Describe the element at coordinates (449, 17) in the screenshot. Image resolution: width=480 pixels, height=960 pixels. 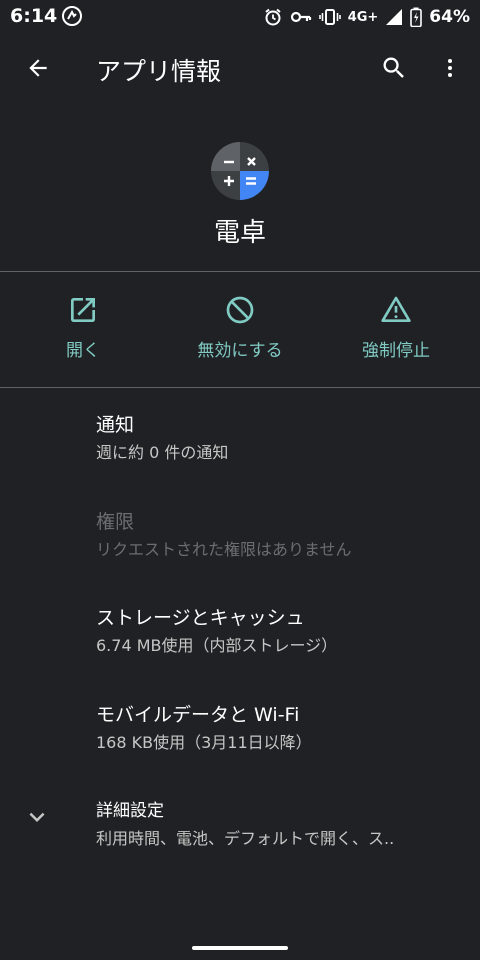
I see `battery-percent: 64%` at that location.